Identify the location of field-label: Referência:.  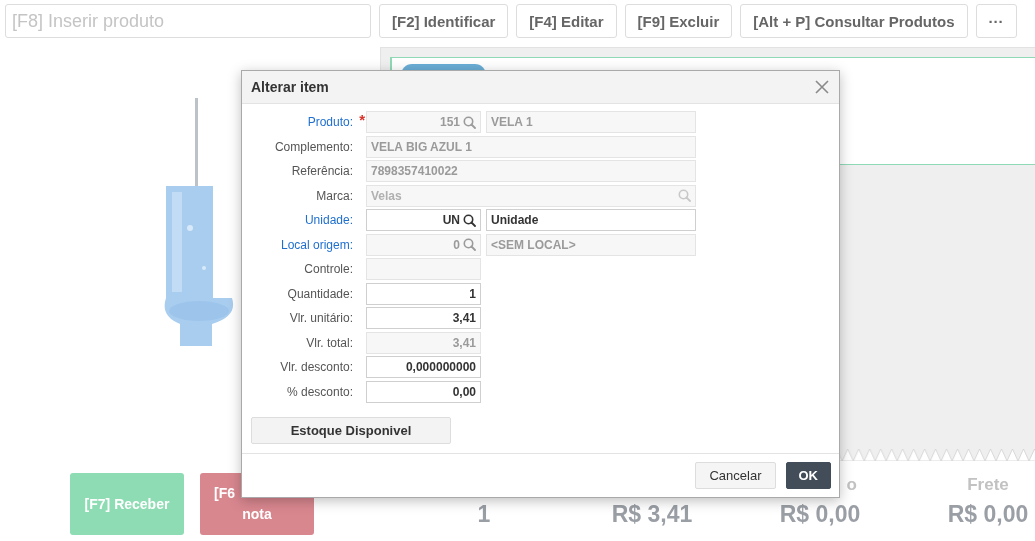
(322, 171).